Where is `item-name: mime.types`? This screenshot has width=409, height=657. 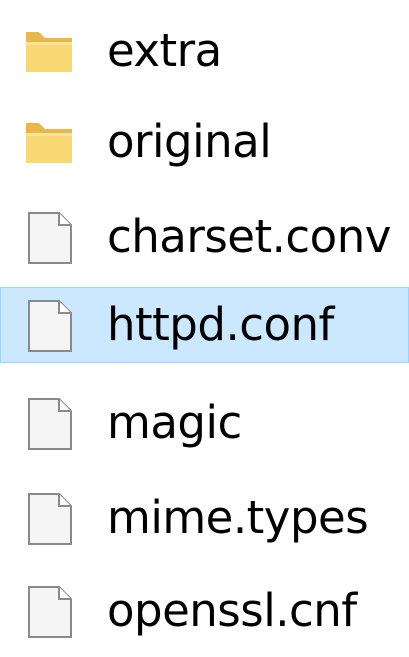 item-name: mime.types is located at coordinates (238, 517).